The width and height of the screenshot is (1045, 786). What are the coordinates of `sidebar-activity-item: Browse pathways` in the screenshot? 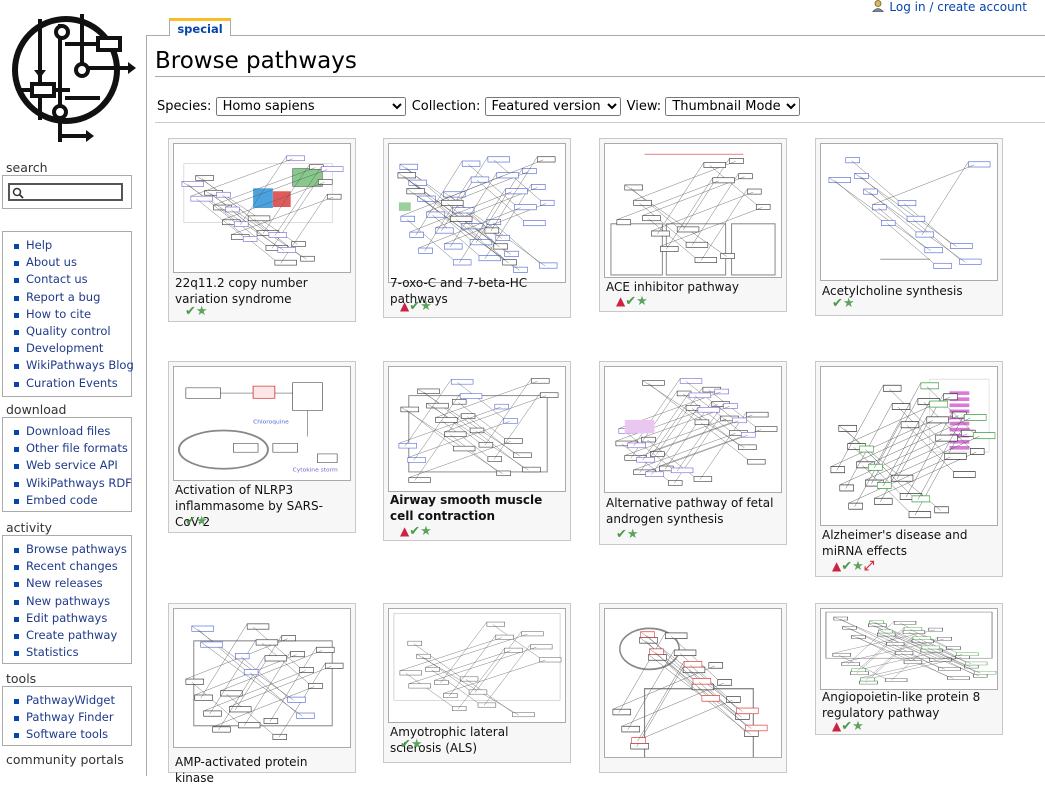 It's located at (72, 549).